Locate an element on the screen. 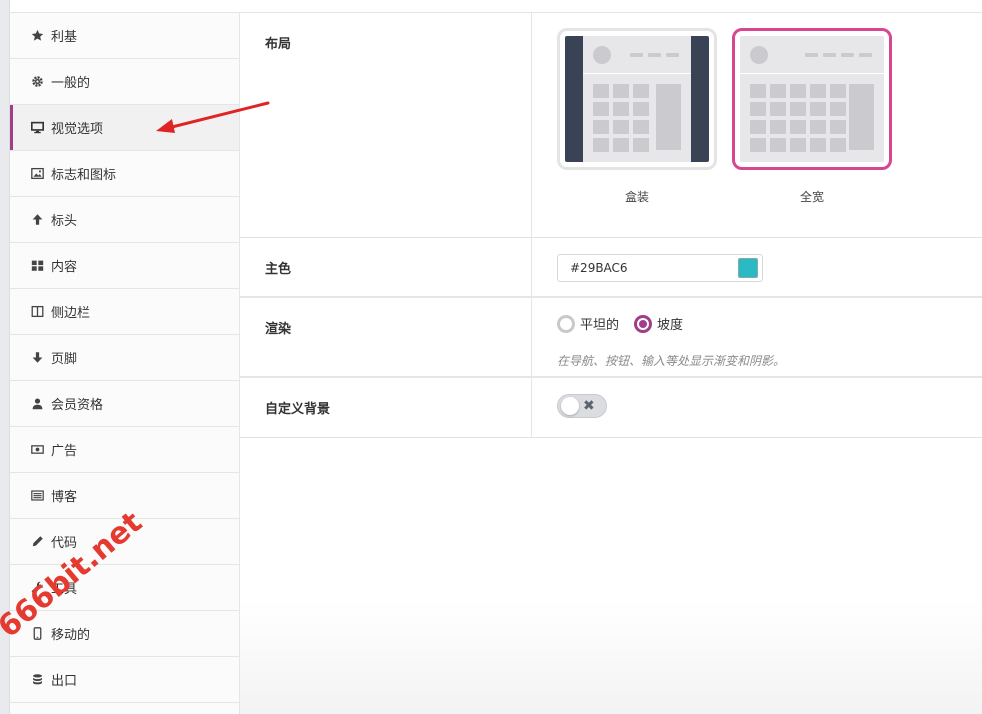 The height and width of the screenshot is (714, 982). color-swatch is located at coordinates (748, 268).